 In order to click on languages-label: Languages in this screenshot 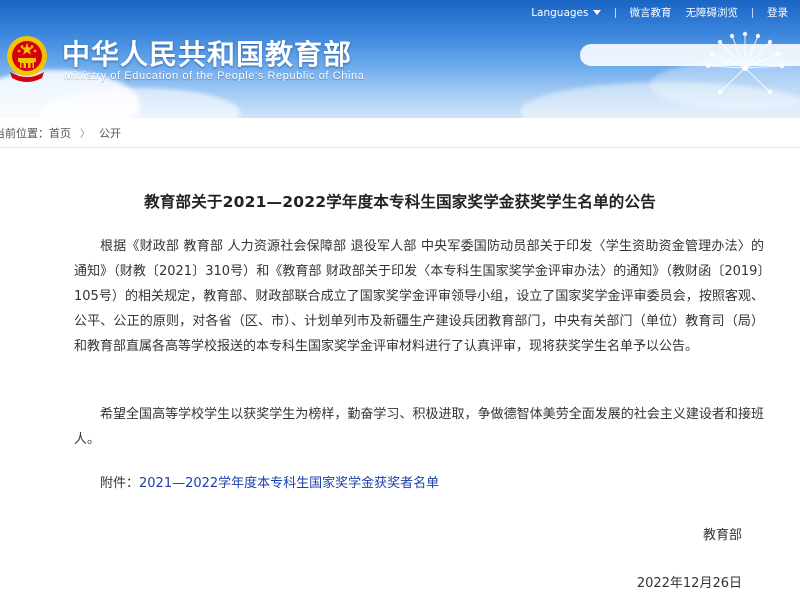, I will do `click(560, 12)`.